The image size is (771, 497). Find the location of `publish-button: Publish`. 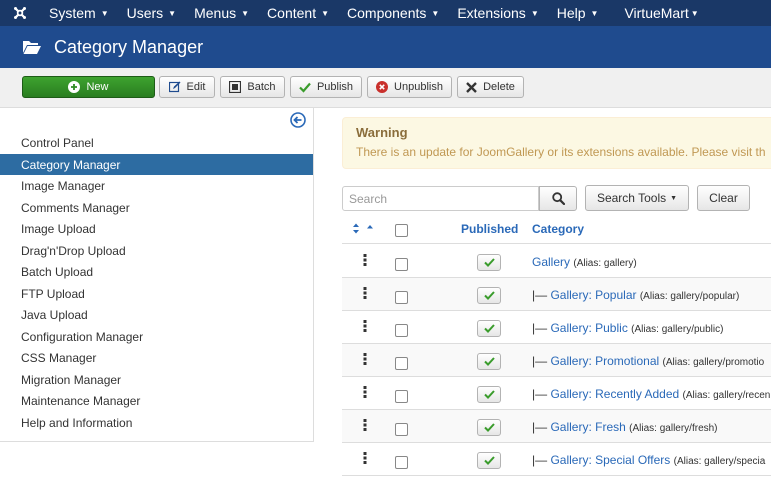

publish-button: Publish is located at coordinates (326, 87).